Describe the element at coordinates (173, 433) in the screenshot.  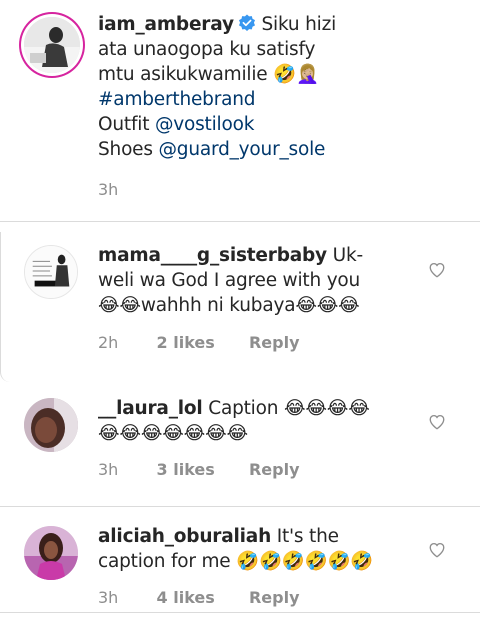
I see `comment-text-line-2: 😂😂😂😂😂😂😂` at that location.